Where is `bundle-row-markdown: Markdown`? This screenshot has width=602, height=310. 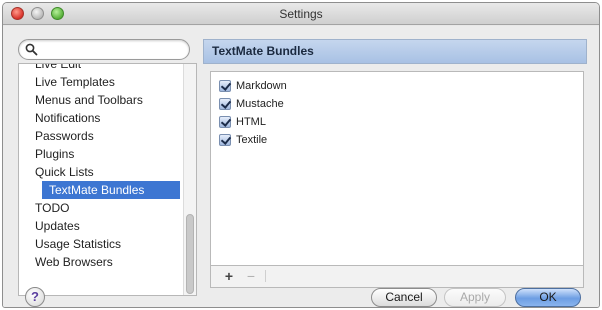 bundle-row-markdown: Markdown is located at coordinates (253, 86).